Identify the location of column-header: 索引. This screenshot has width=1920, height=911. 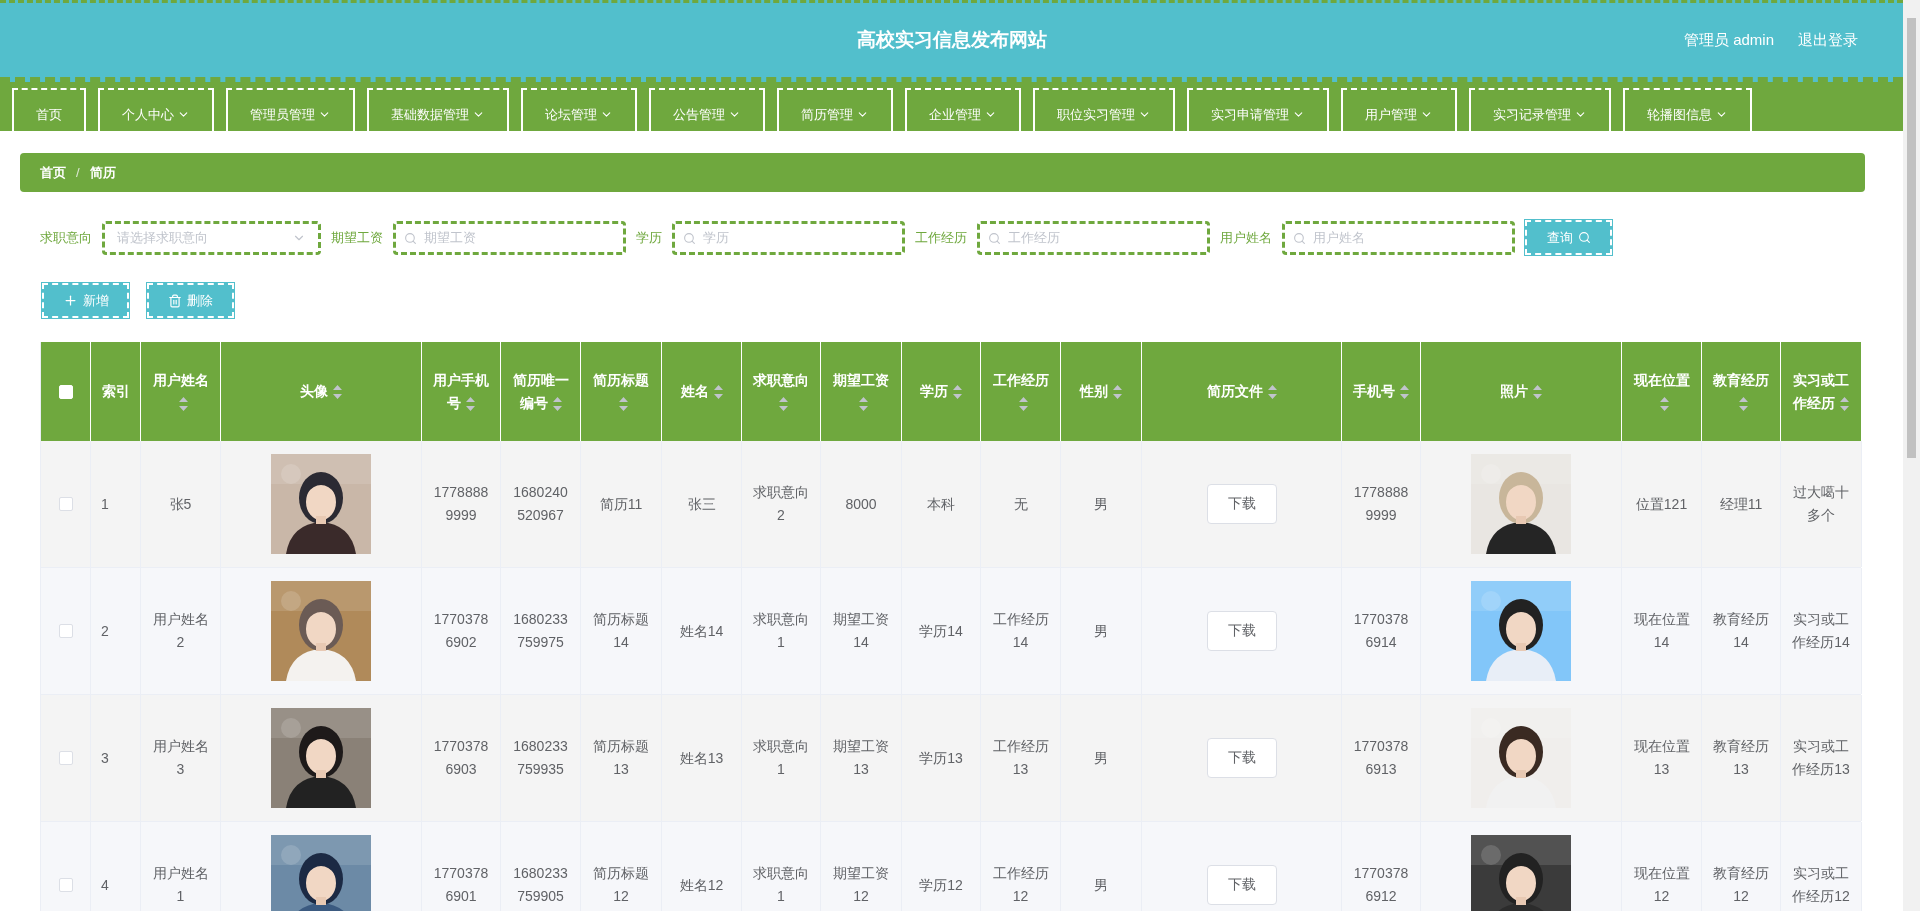
(115, 391).